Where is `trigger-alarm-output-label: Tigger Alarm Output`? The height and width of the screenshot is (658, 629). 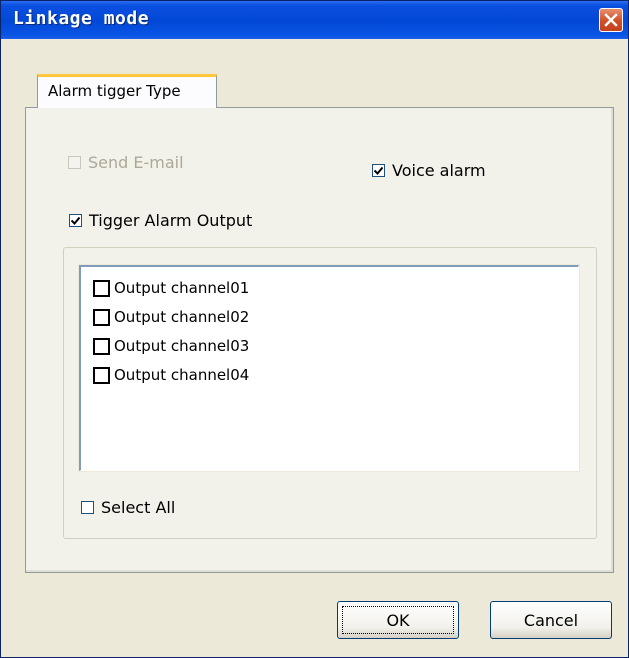
trigger-alarm-output-label: Tigger Alarm Output is located at coordinates (171, 220).